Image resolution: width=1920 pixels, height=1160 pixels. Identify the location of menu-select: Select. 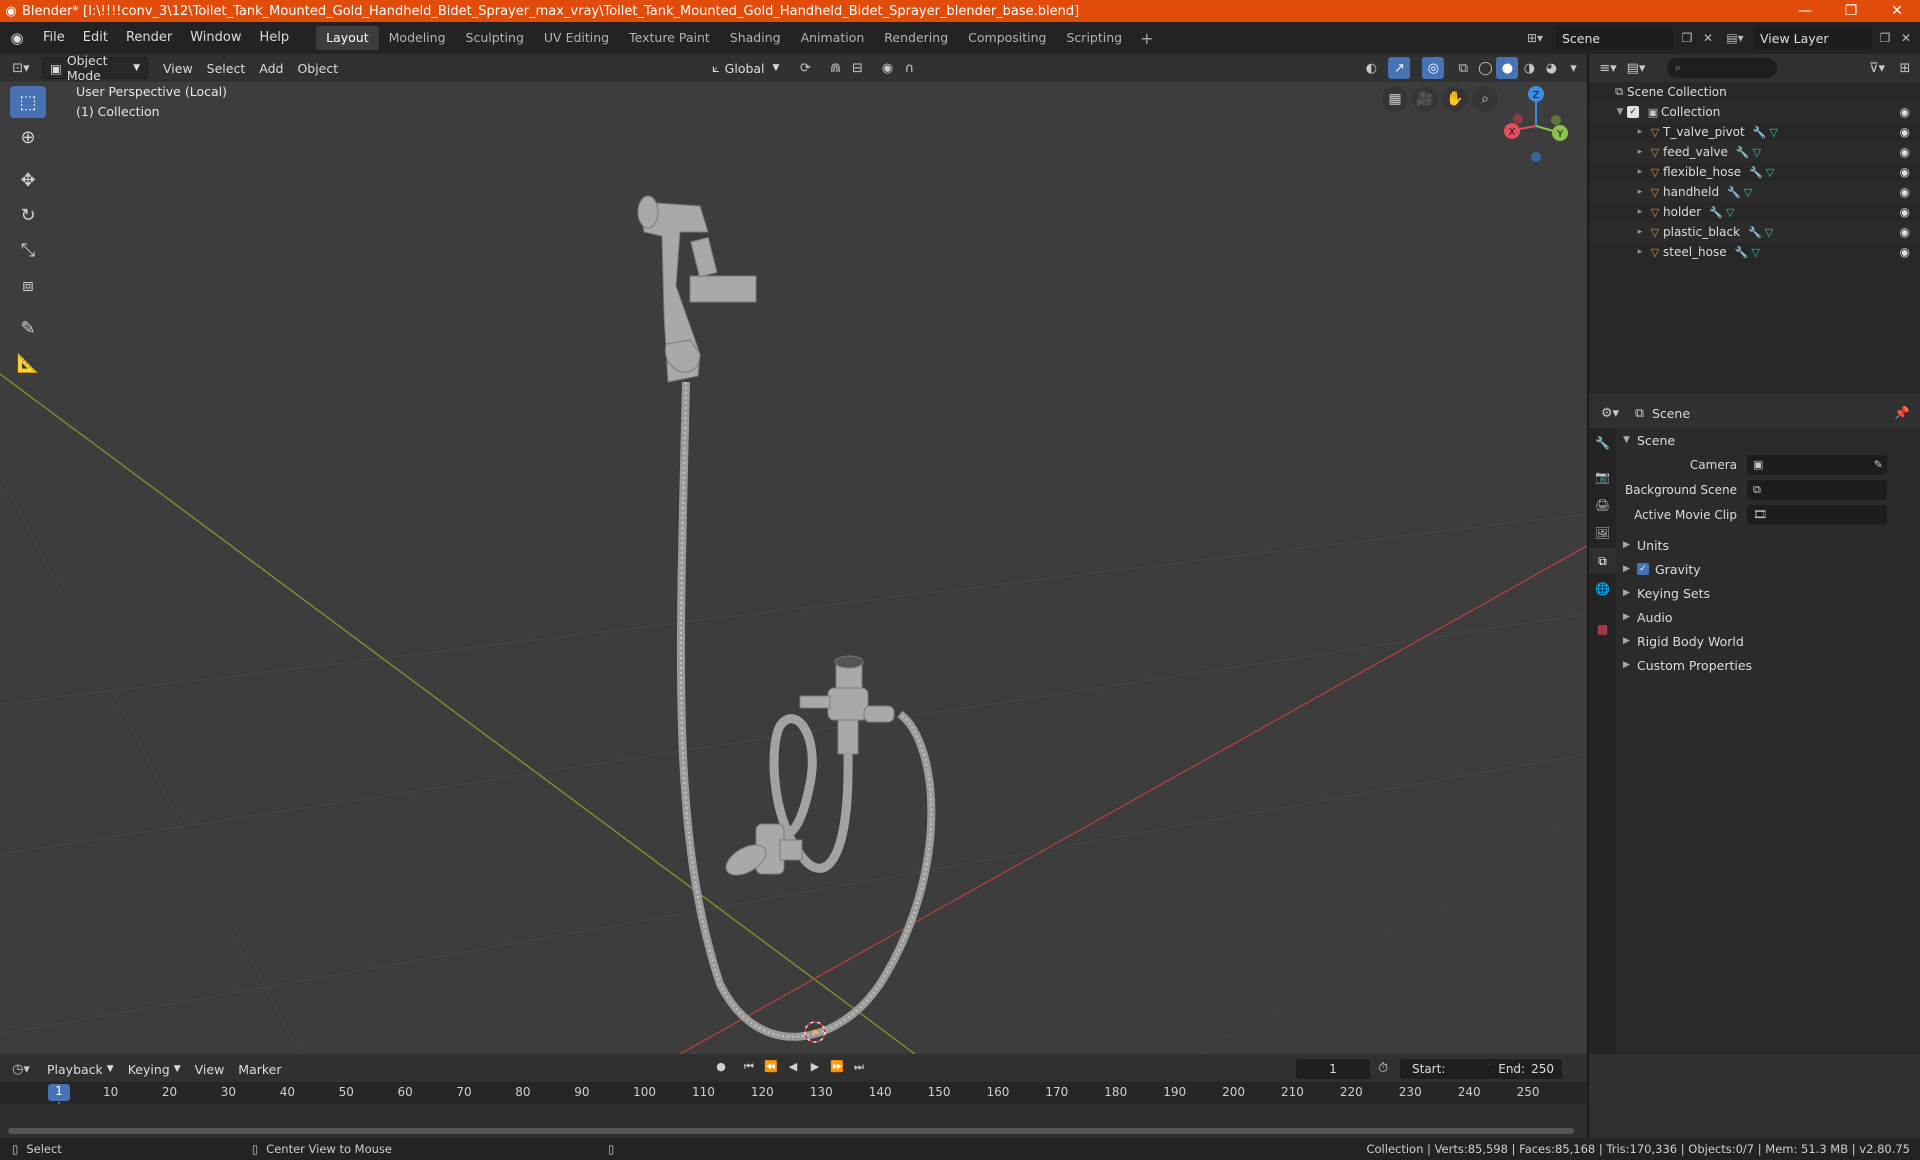
(226, 68).